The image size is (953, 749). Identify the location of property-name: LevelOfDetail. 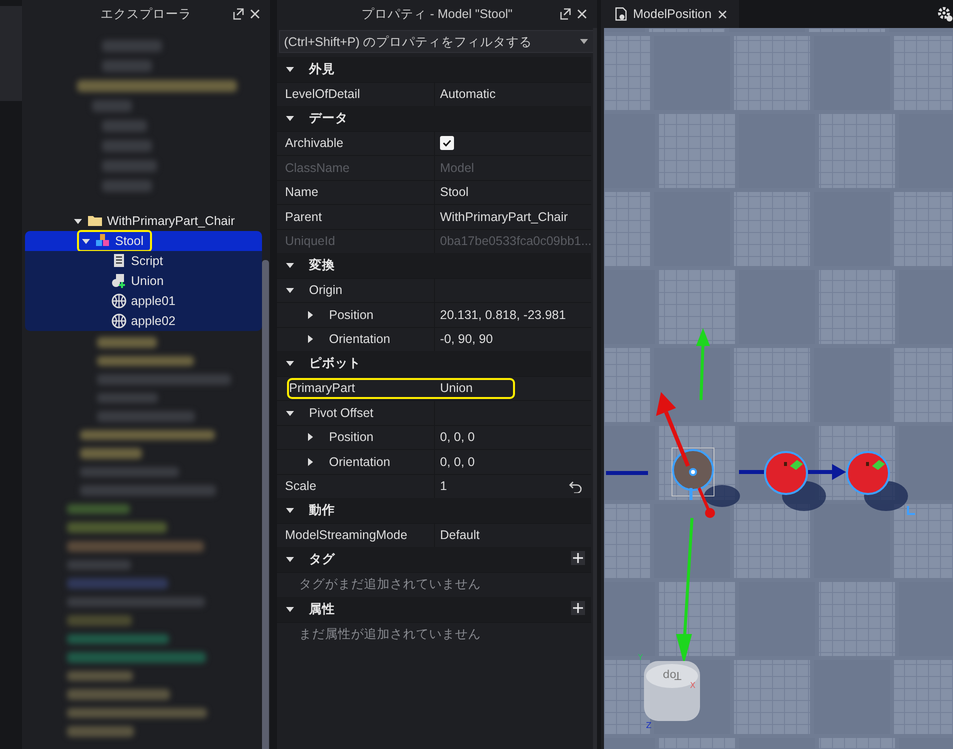
(322, 94).